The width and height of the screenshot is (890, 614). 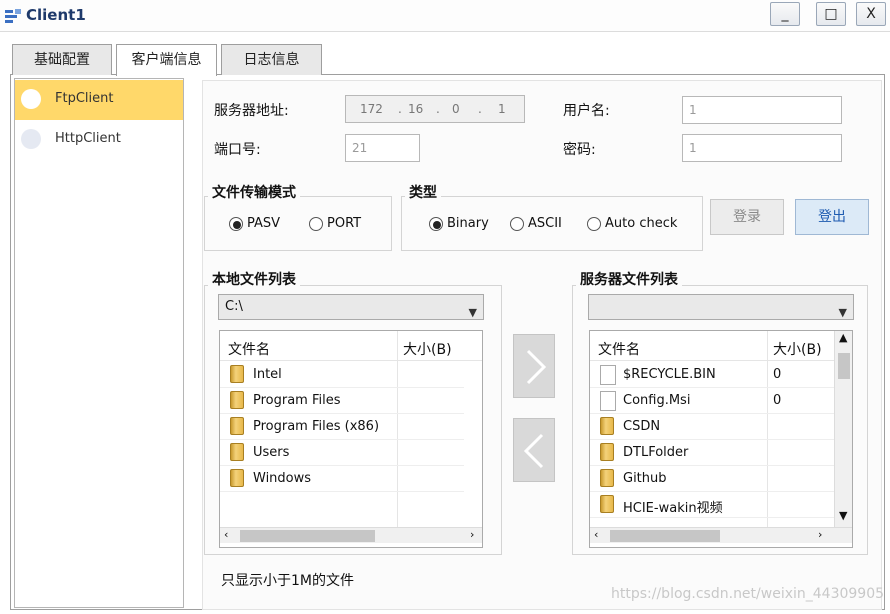 What do you see at coordinates (843, 429) in the screenshot?
I see `server-vscrollbar: ▲ ▼` at bounding box center [843, 429].